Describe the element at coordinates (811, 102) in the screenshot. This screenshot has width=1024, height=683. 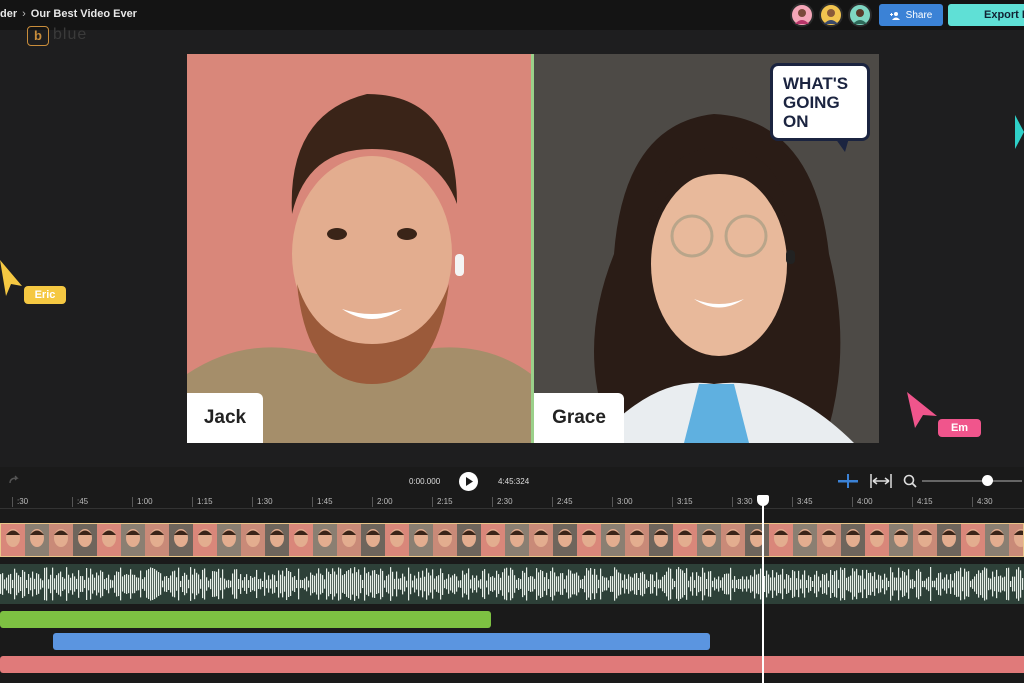
I see `bubble-line: GOING` at that location.